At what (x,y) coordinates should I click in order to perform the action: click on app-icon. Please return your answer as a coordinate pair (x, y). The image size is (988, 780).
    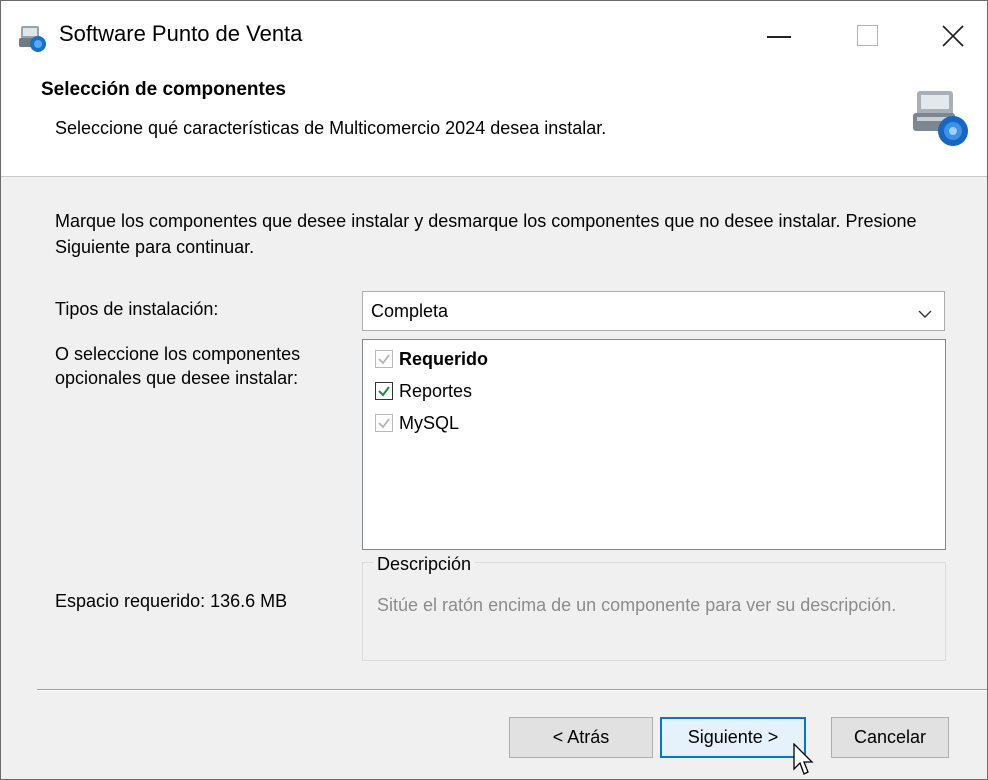
    Looking at the image, I should click on (32, 38).